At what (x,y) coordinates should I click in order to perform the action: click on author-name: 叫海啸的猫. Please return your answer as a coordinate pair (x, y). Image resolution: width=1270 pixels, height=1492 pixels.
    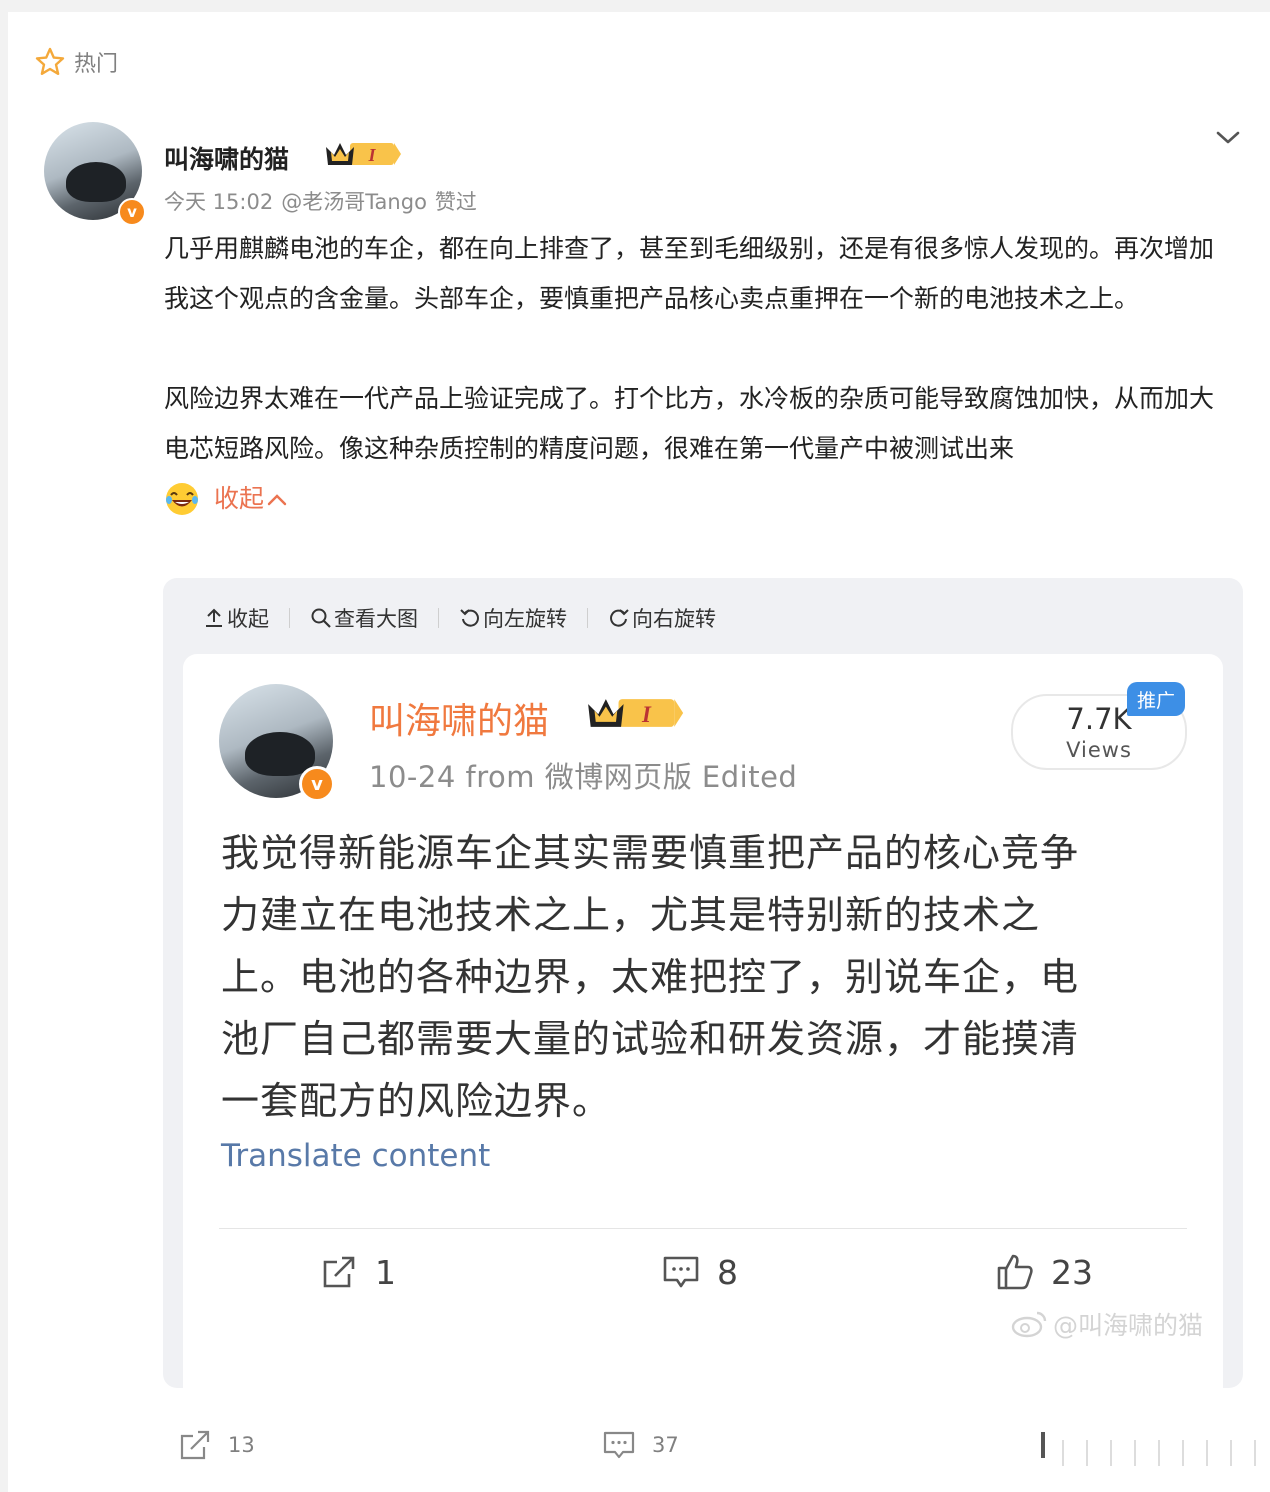
    Looking at the image, I should click on (226, 158).